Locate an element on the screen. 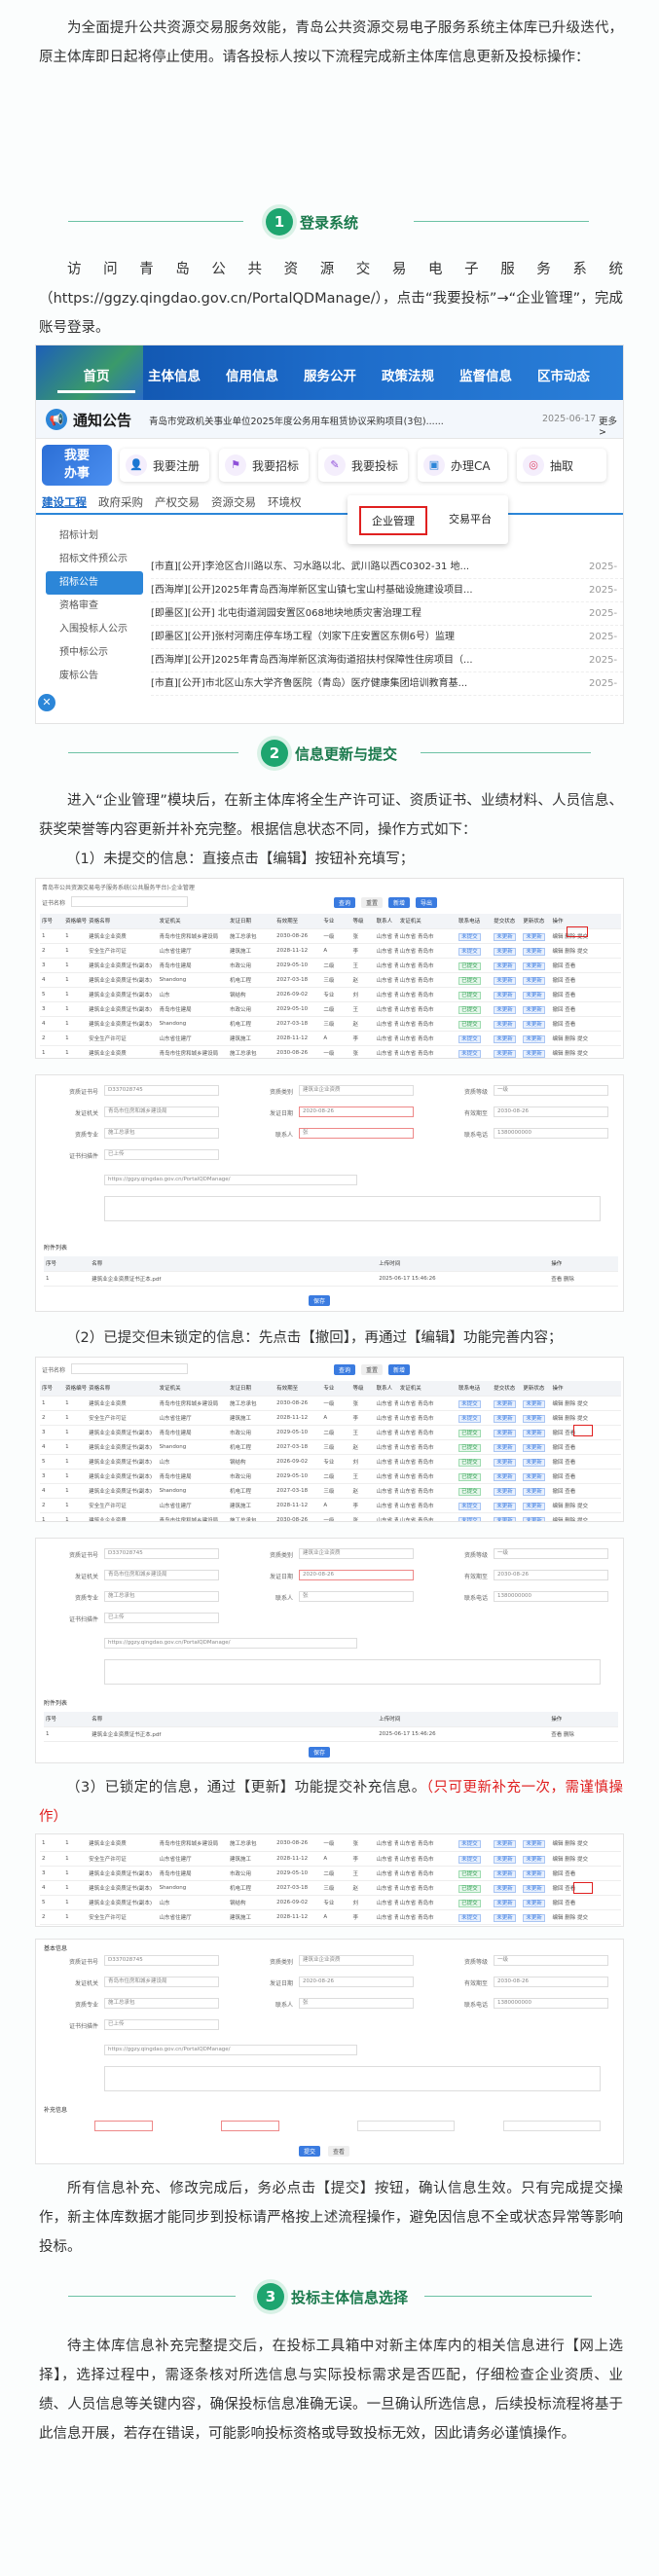 This screenshot has height=2576, width=659. nav-item-6: 区市动态 is located at coordinates (564, 379).